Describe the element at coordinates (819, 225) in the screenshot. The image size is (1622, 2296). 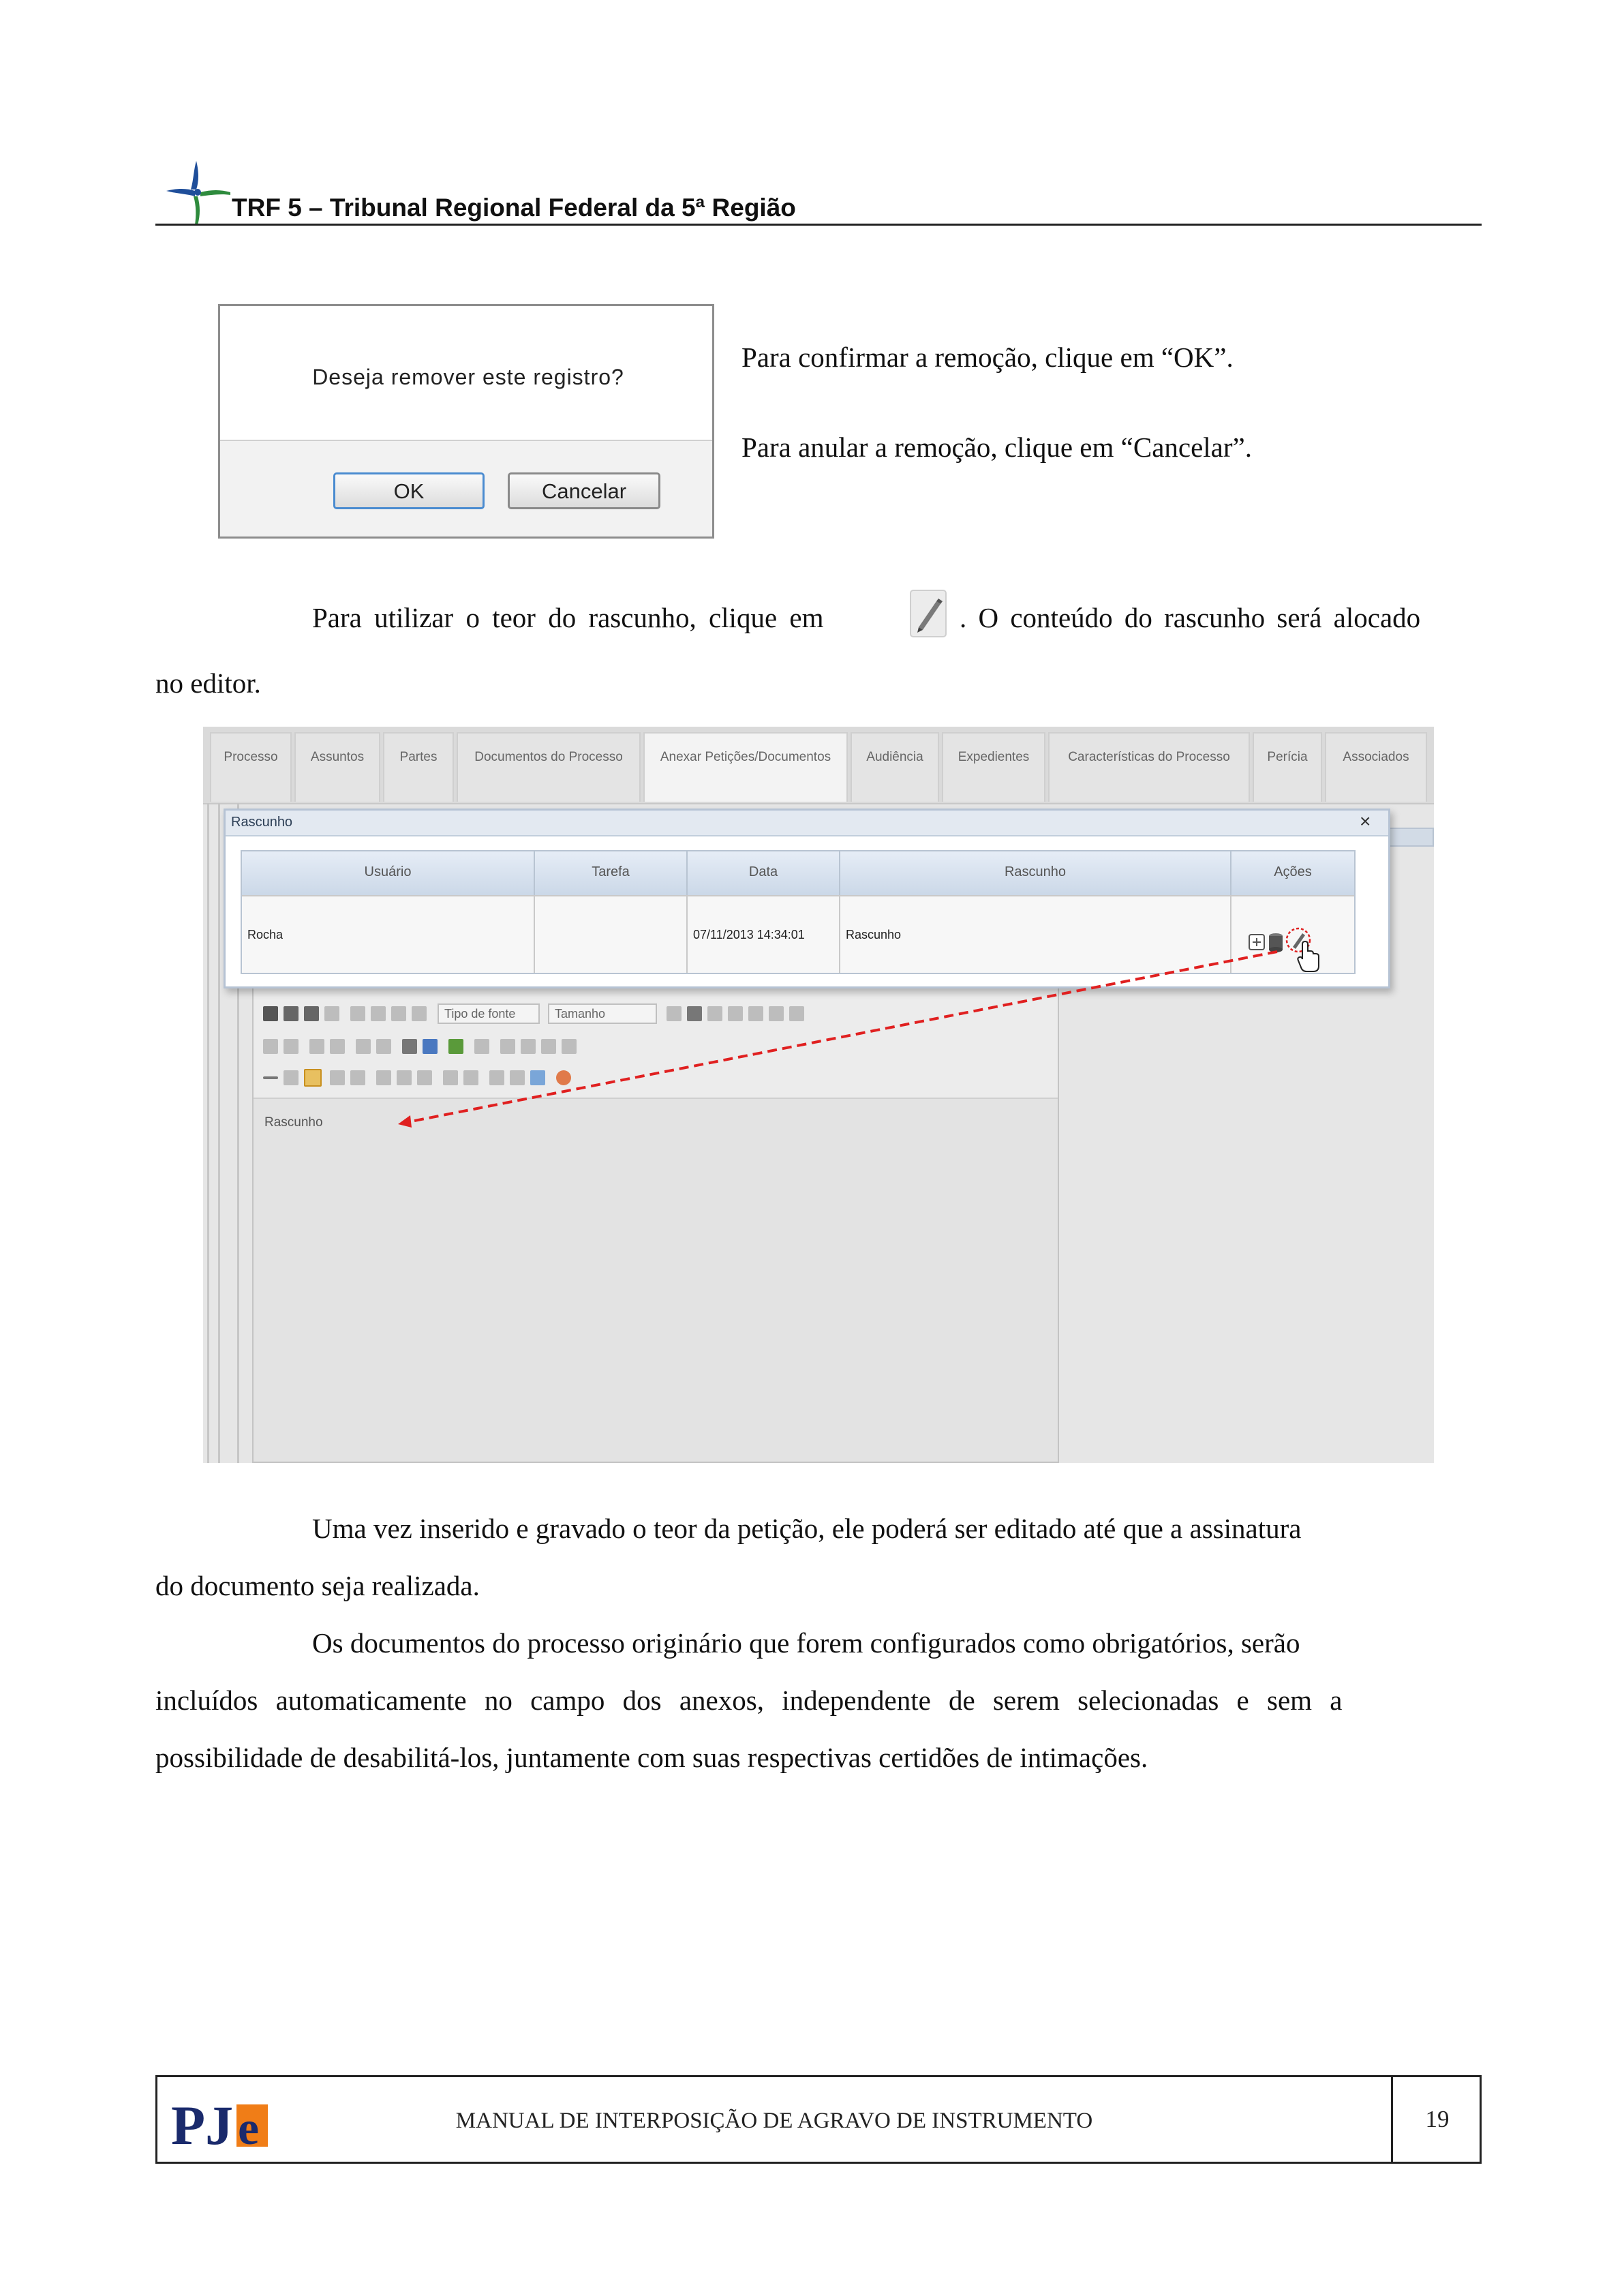
I see `header-rule` at that location.